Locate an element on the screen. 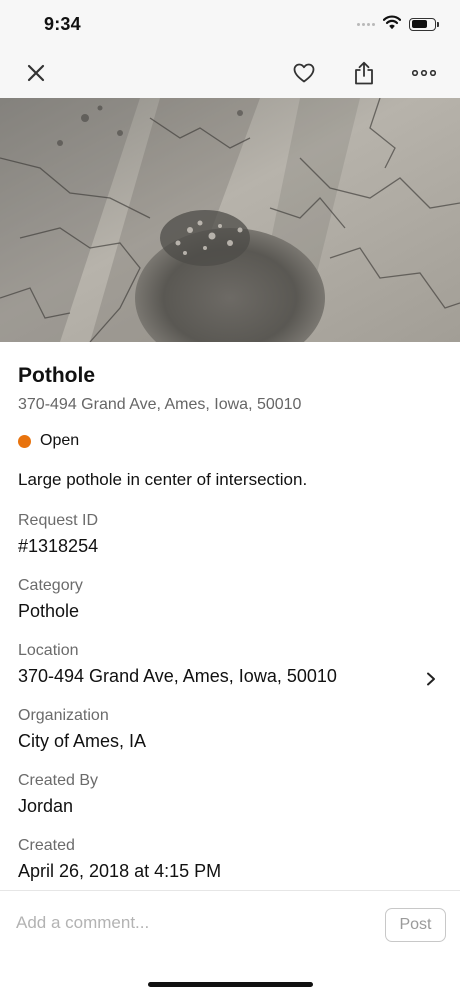  field-label: Organization is located at coordinates (63, 715).